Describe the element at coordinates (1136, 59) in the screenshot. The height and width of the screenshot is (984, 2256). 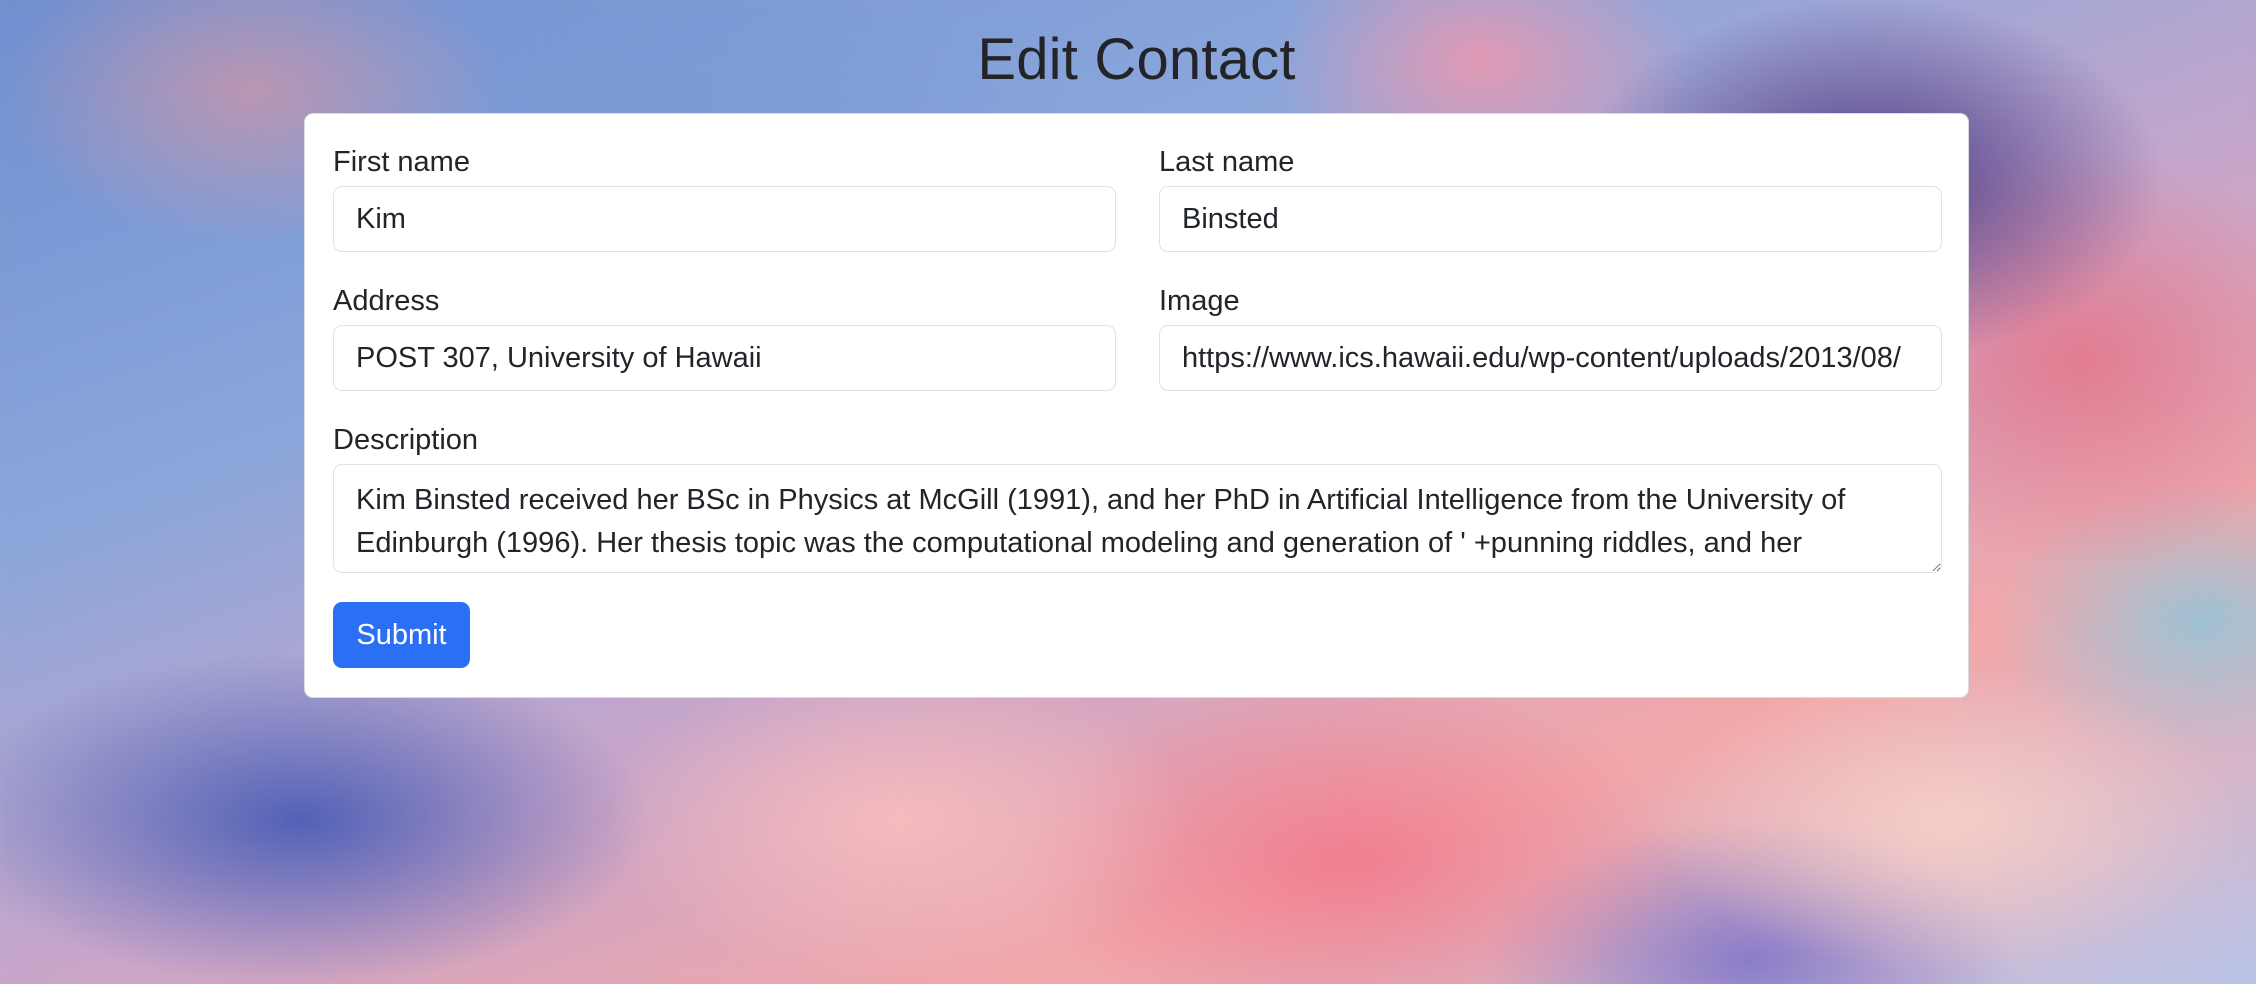
I see `page-title: Edit Contact` at that location.